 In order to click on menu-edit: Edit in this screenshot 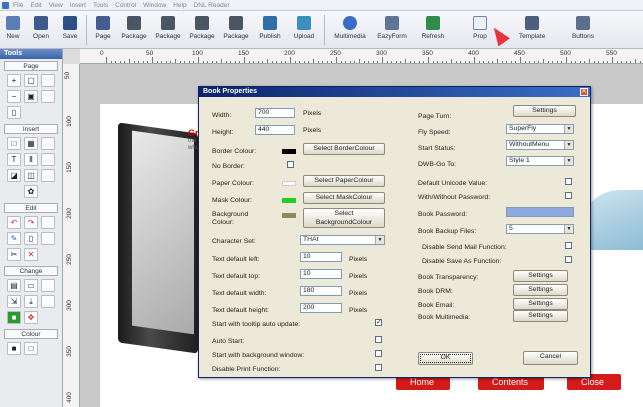, I will do `click(35, 5)`.